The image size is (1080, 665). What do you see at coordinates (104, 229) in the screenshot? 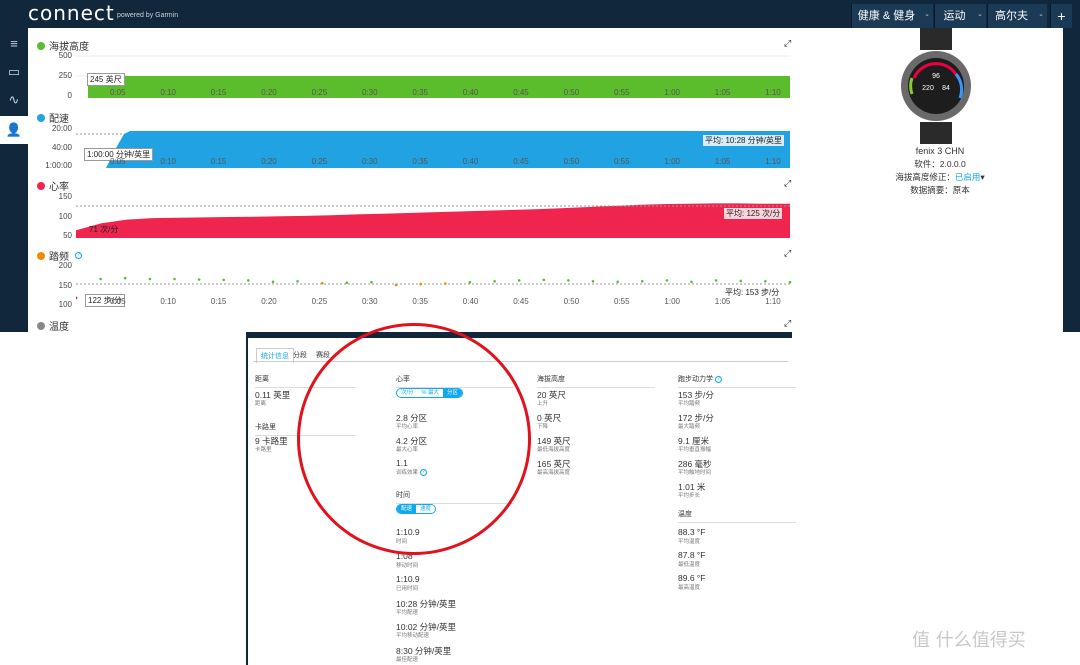
I see `heartrate-value-label: 71 次/分` at bounding box center [104, 229].